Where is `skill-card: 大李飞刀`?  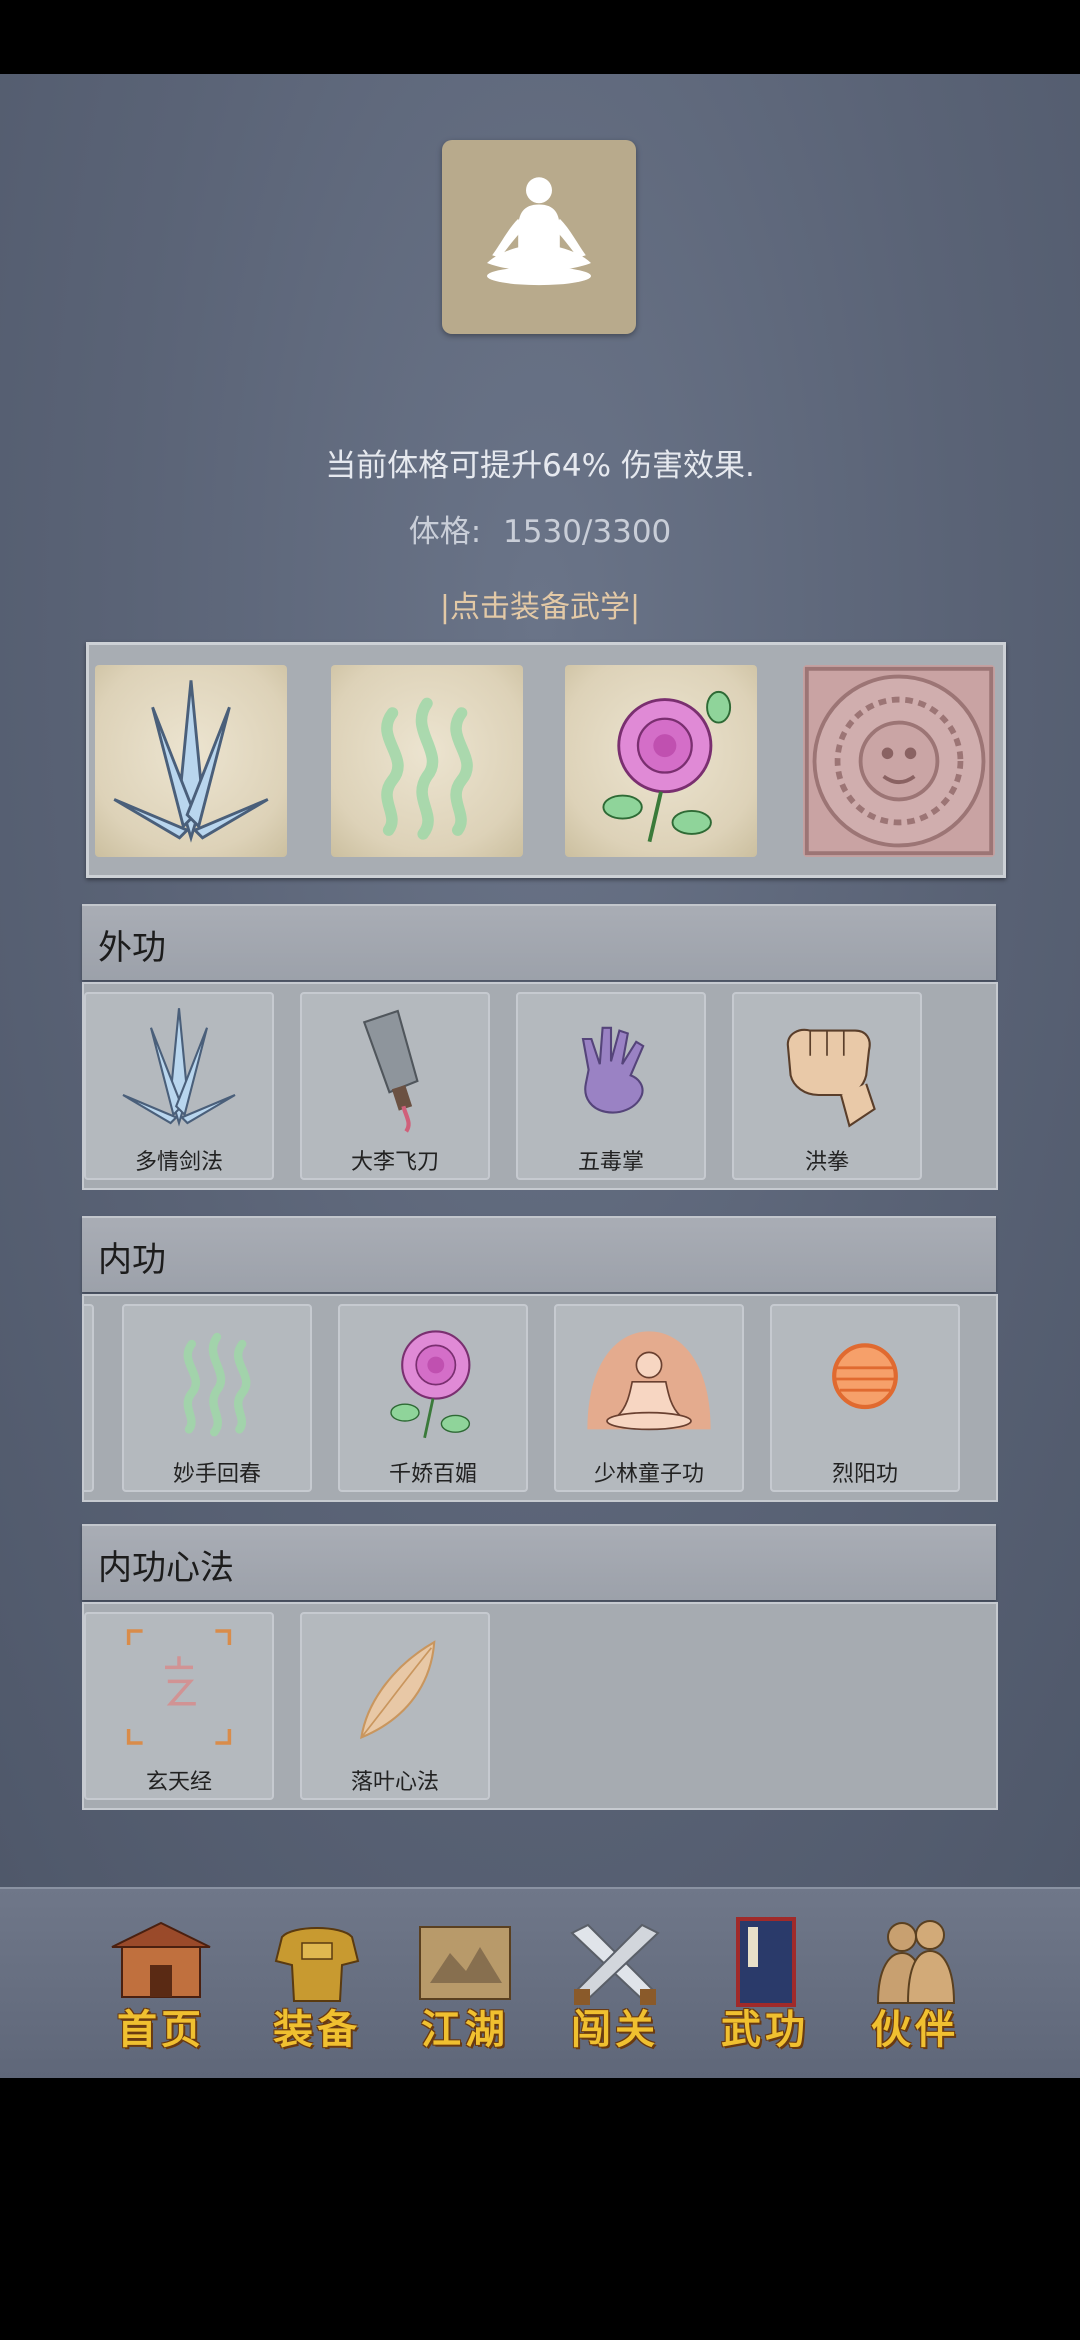 skill-card: 大李飞刀 is located at coordinates (395, 1086).